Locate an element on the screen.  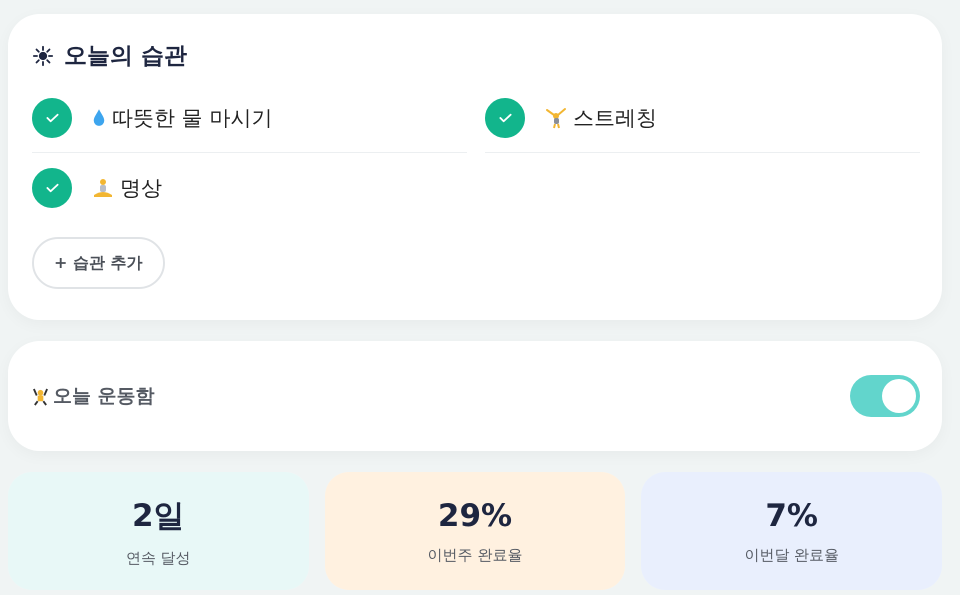
weightlifter-icon is located at coordinates (40, 396).